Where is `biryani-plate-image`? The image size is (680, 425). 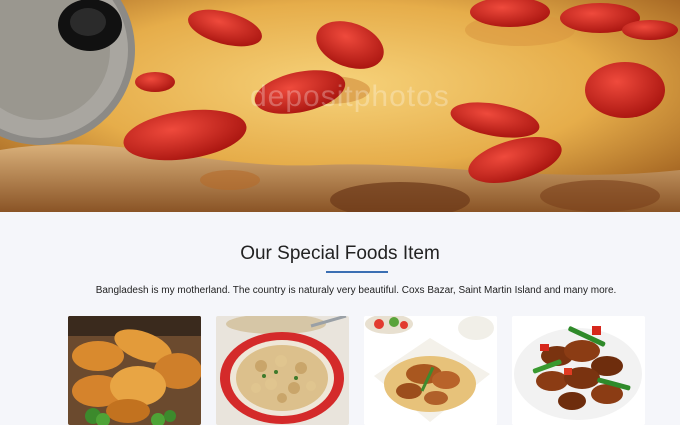
biryani-plate-image is located at coordinates (430, 370).